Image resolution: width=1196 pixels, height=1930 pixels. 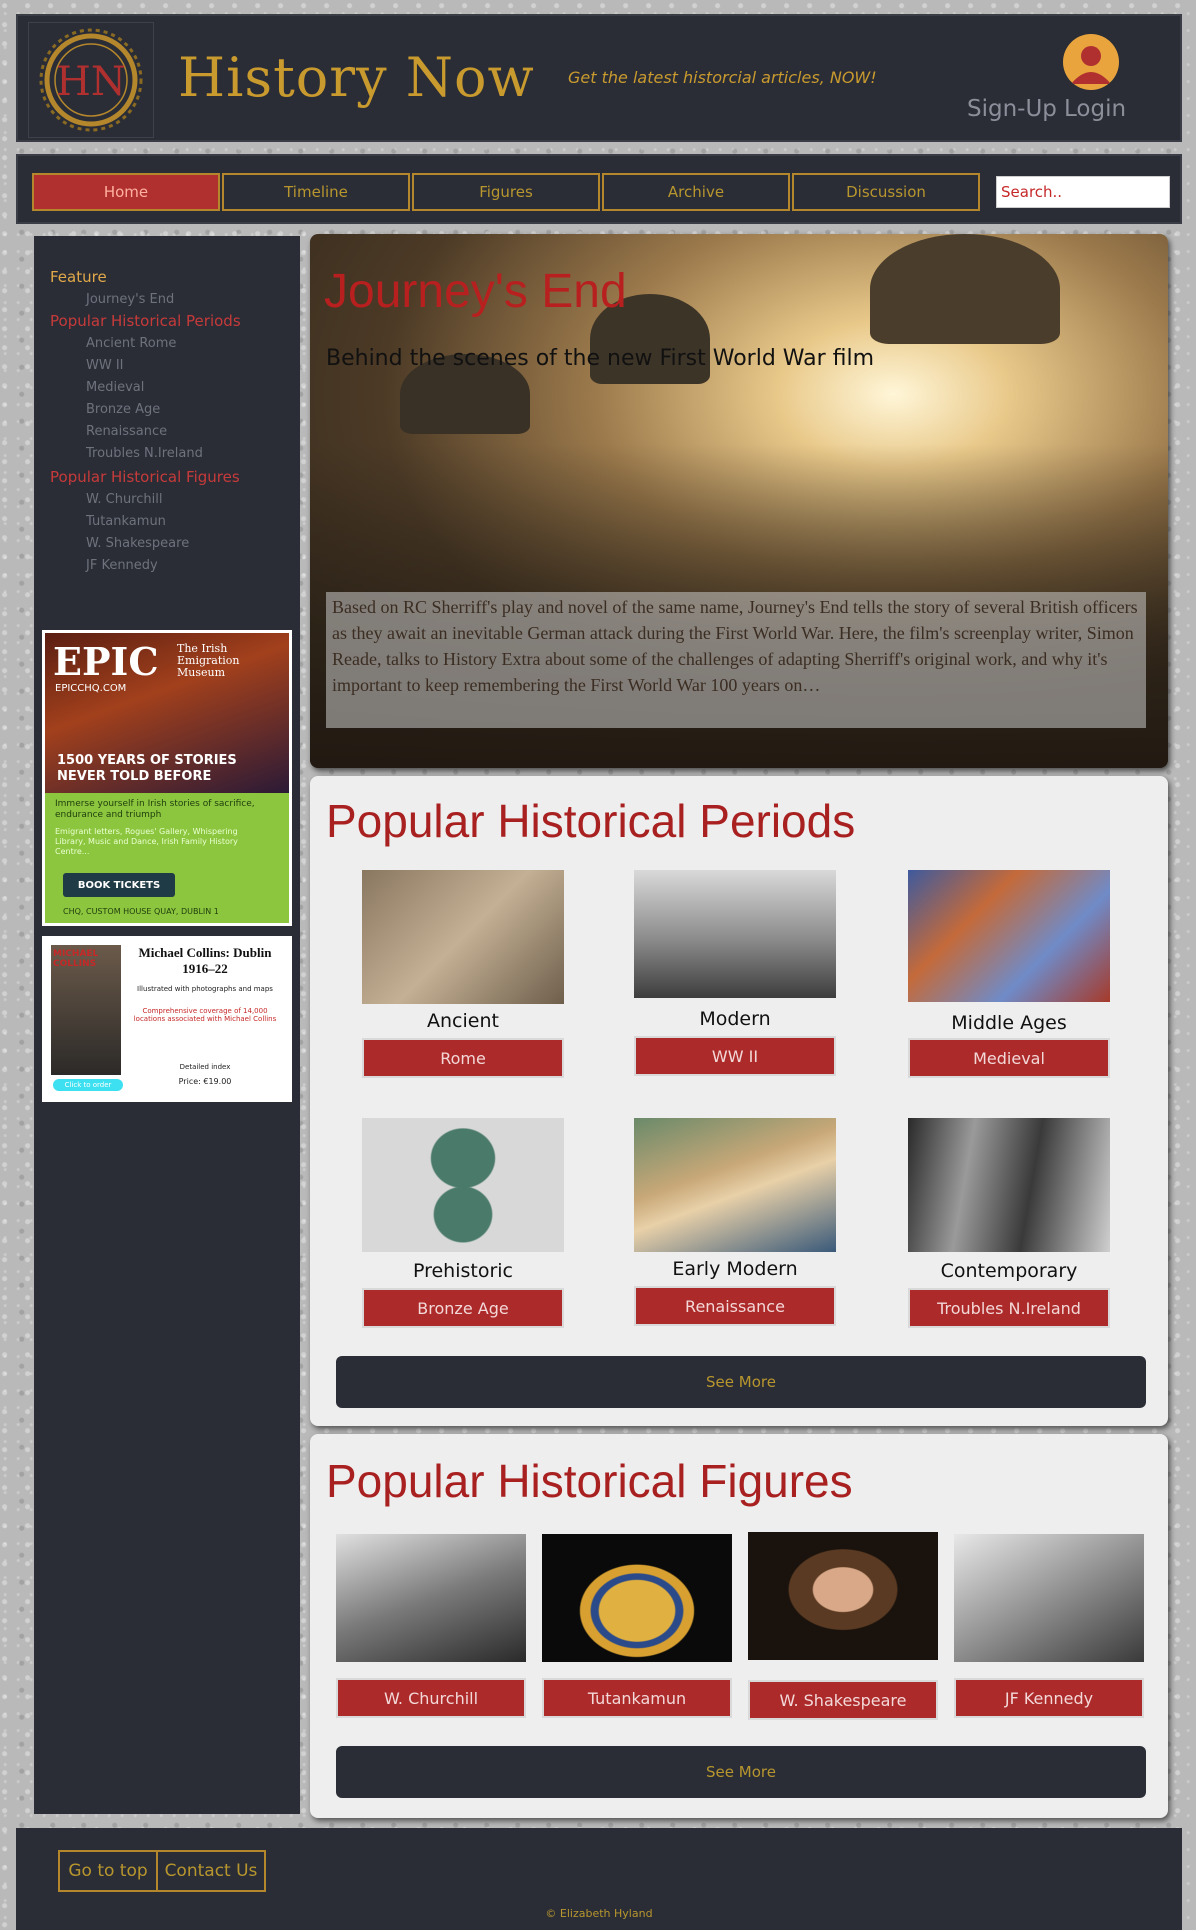 I want to click on period-button-rome: Rome, so click(x=463, y=1058).